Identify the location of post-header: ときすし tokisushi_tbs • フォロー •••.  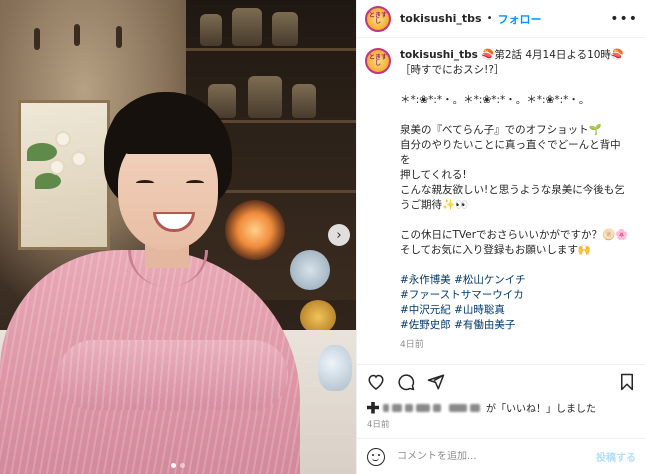
(501, 19).